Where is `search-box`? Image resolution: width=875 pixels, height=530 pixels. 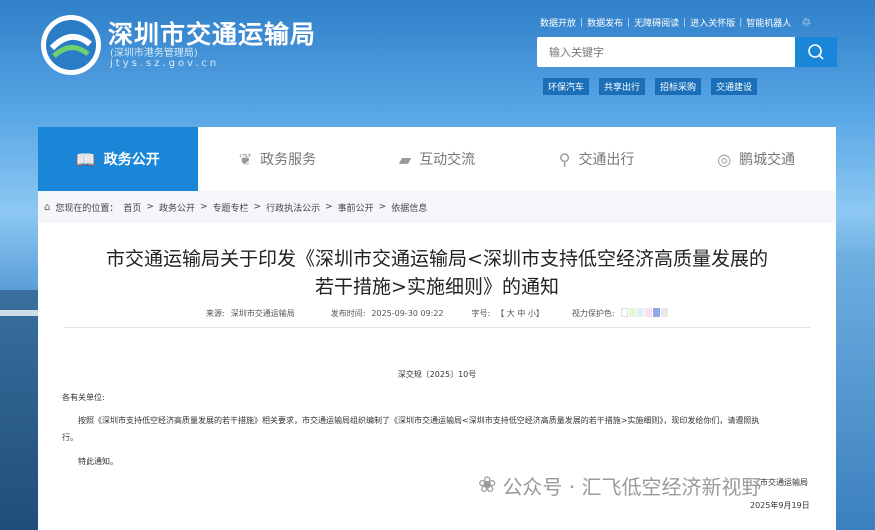 search-box is located at coordinates (687, 52).